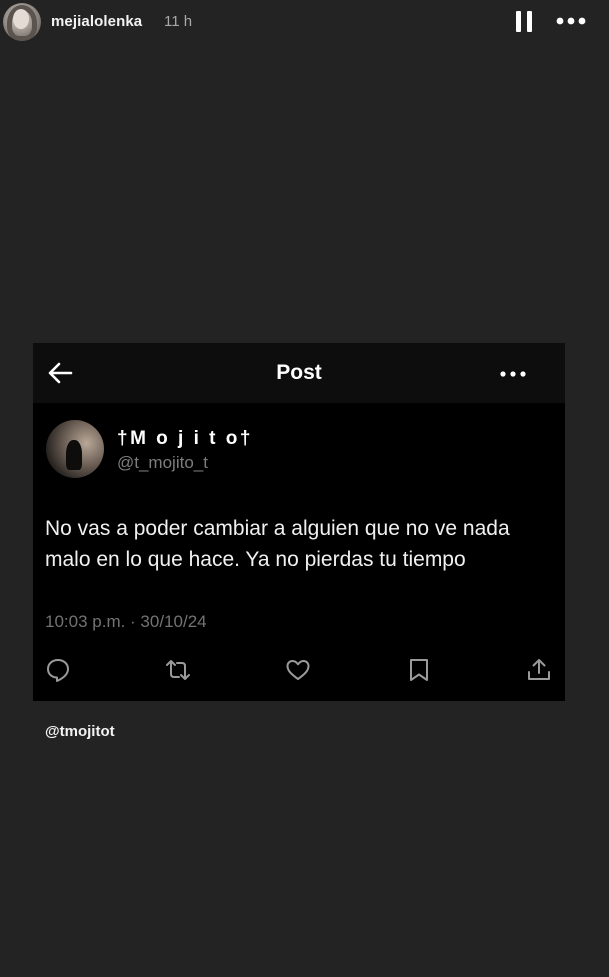  I want to click on repost-icon, so click(178, 670).